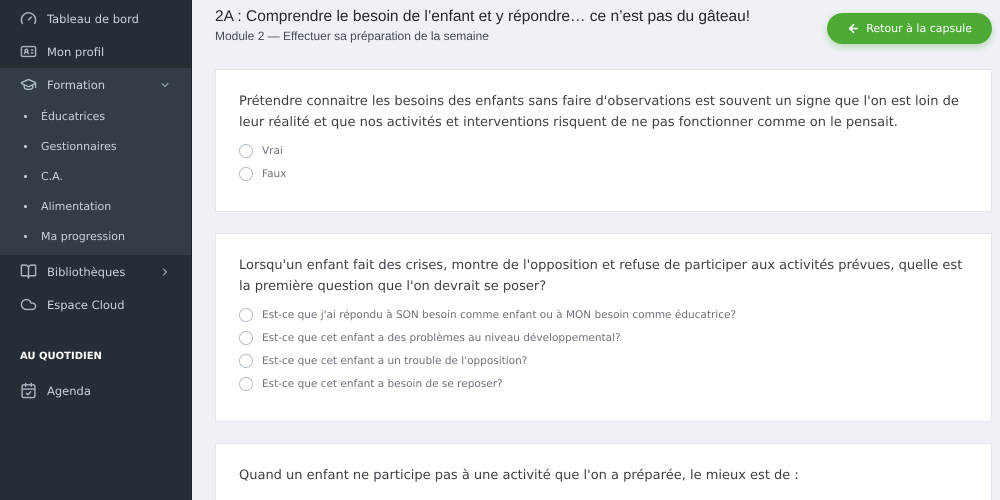 The image size is (1000, 500). What do you see at coordinates (61, 357) in the screenshot?
I see `section-heading: AU QUOTIDIEN` at bounding box center [61, 357].